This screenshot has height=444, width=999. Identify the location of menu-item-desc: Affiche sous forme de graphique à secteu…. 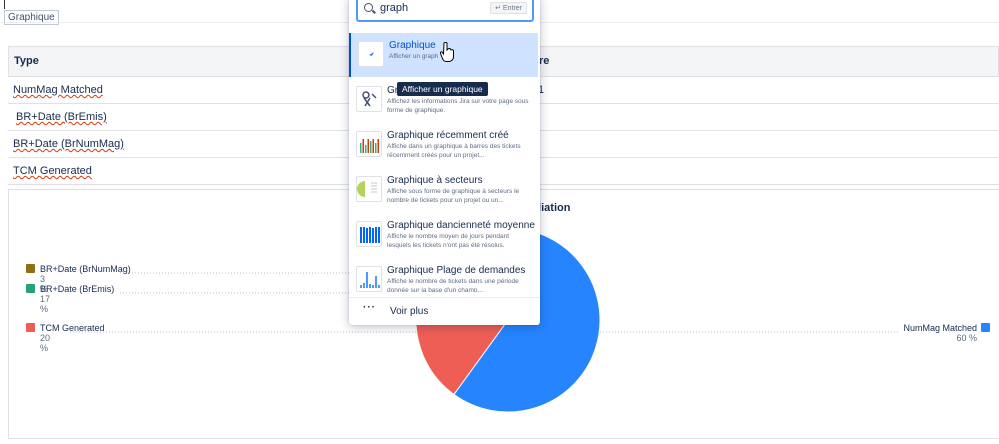
(453, 196).